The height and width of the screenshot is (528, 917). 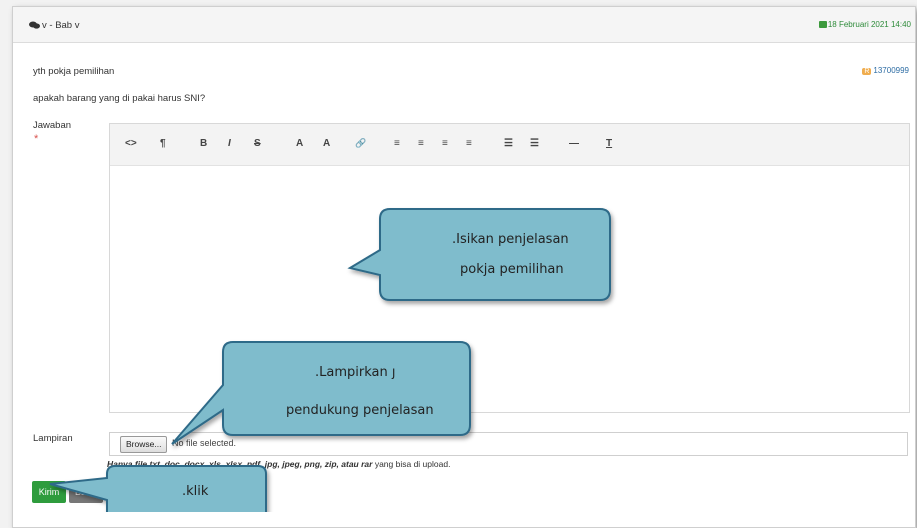 What do you see at coordinates (195, 491) in the screenshot?
I see `click-callout-text: .klik` at bounding box center [195, 491].